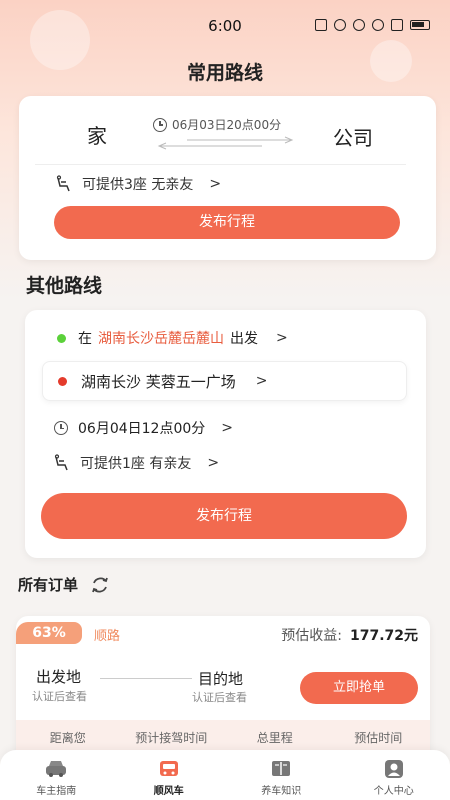  What do you see at coordinates (67, 738) in the screenshot?
I see `stat-distance: 距离您` at bounding box center [67, 738].